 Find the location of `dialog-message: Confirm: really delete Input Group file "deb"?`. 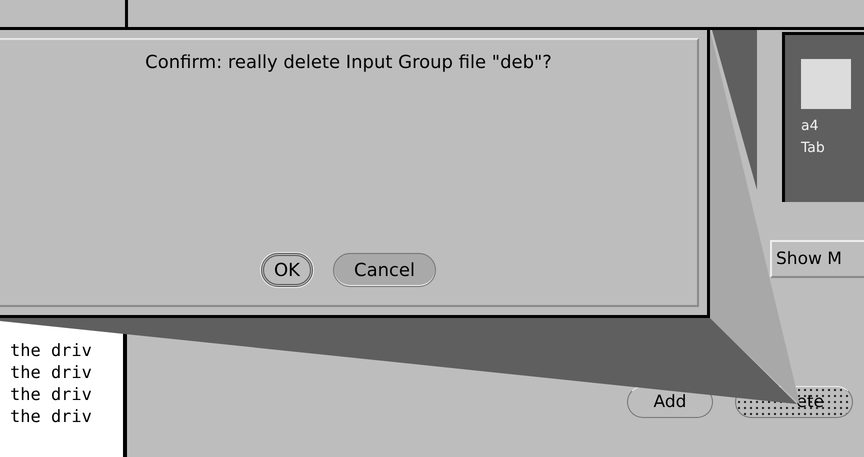

dialog-message: Confirm: really delete Input Group file "deb"? is located at coordinates (348, 62).